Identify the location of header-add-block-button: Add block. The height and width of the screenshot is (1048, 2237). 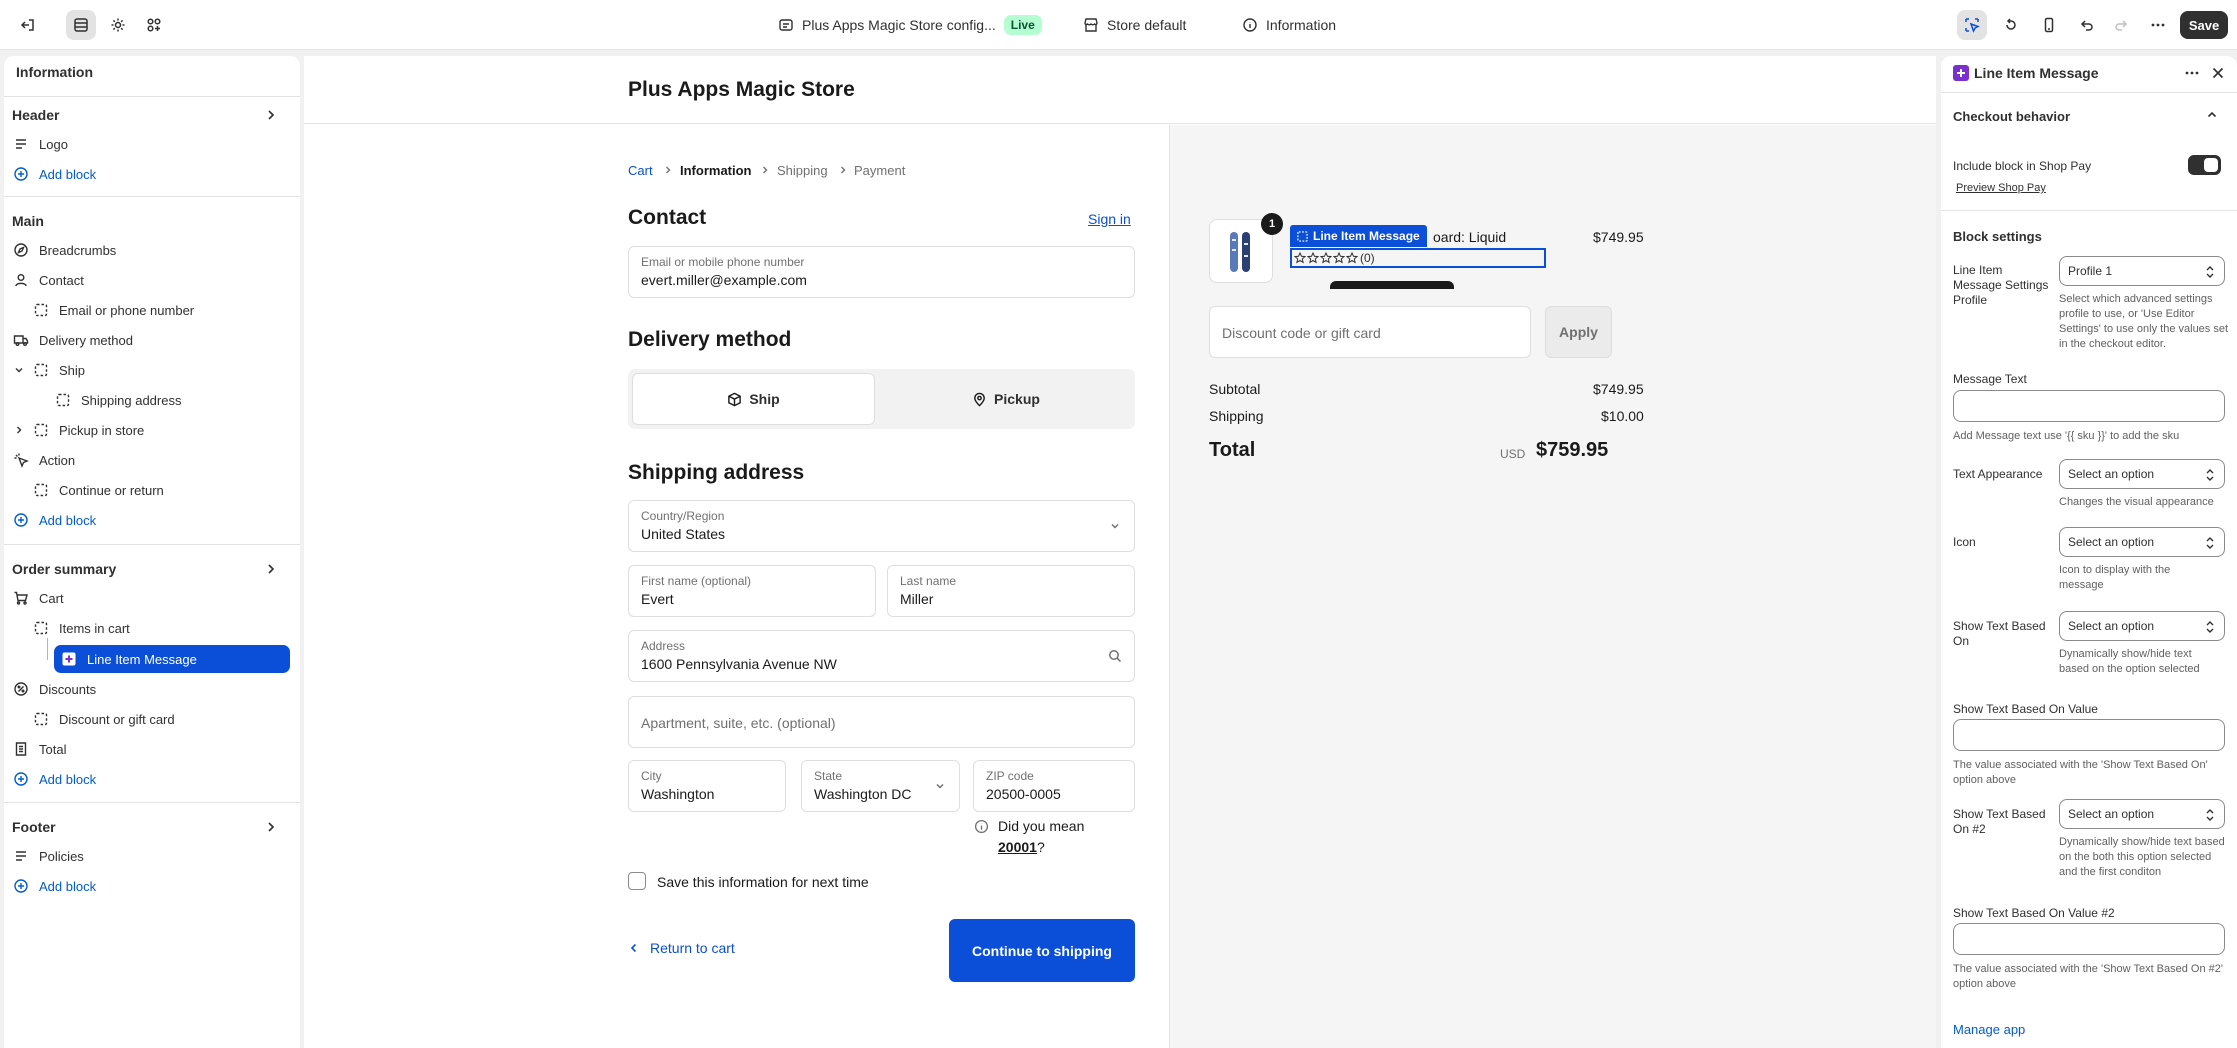
(152, 174).